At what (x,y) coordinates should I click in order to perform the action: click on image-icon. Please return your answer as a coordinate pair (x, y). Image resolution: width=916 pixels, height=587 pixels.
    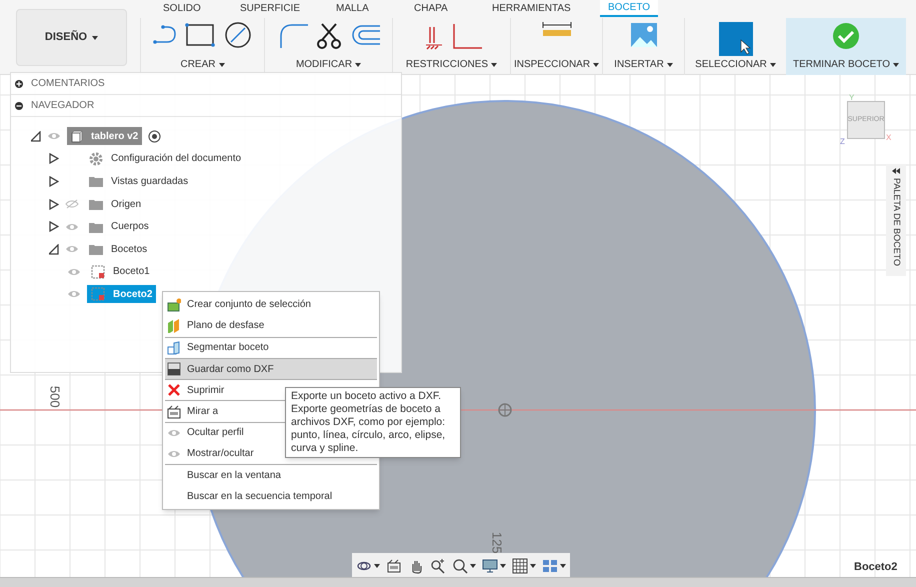
    Looking at the image, I should click on (644, 36).